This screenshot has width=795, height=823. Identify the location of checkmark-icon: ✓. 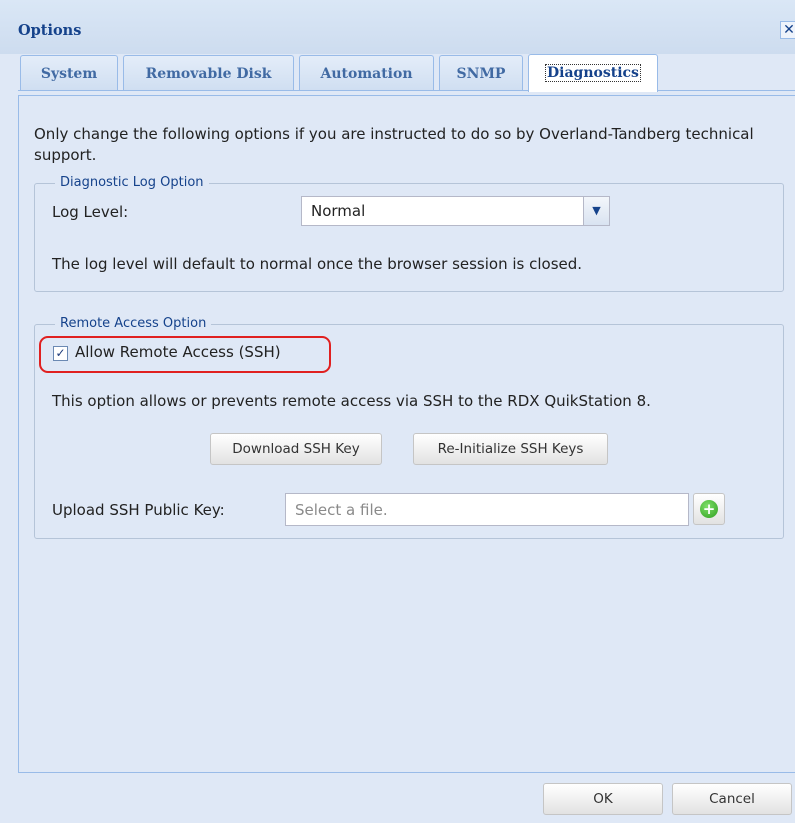
(60, 353).